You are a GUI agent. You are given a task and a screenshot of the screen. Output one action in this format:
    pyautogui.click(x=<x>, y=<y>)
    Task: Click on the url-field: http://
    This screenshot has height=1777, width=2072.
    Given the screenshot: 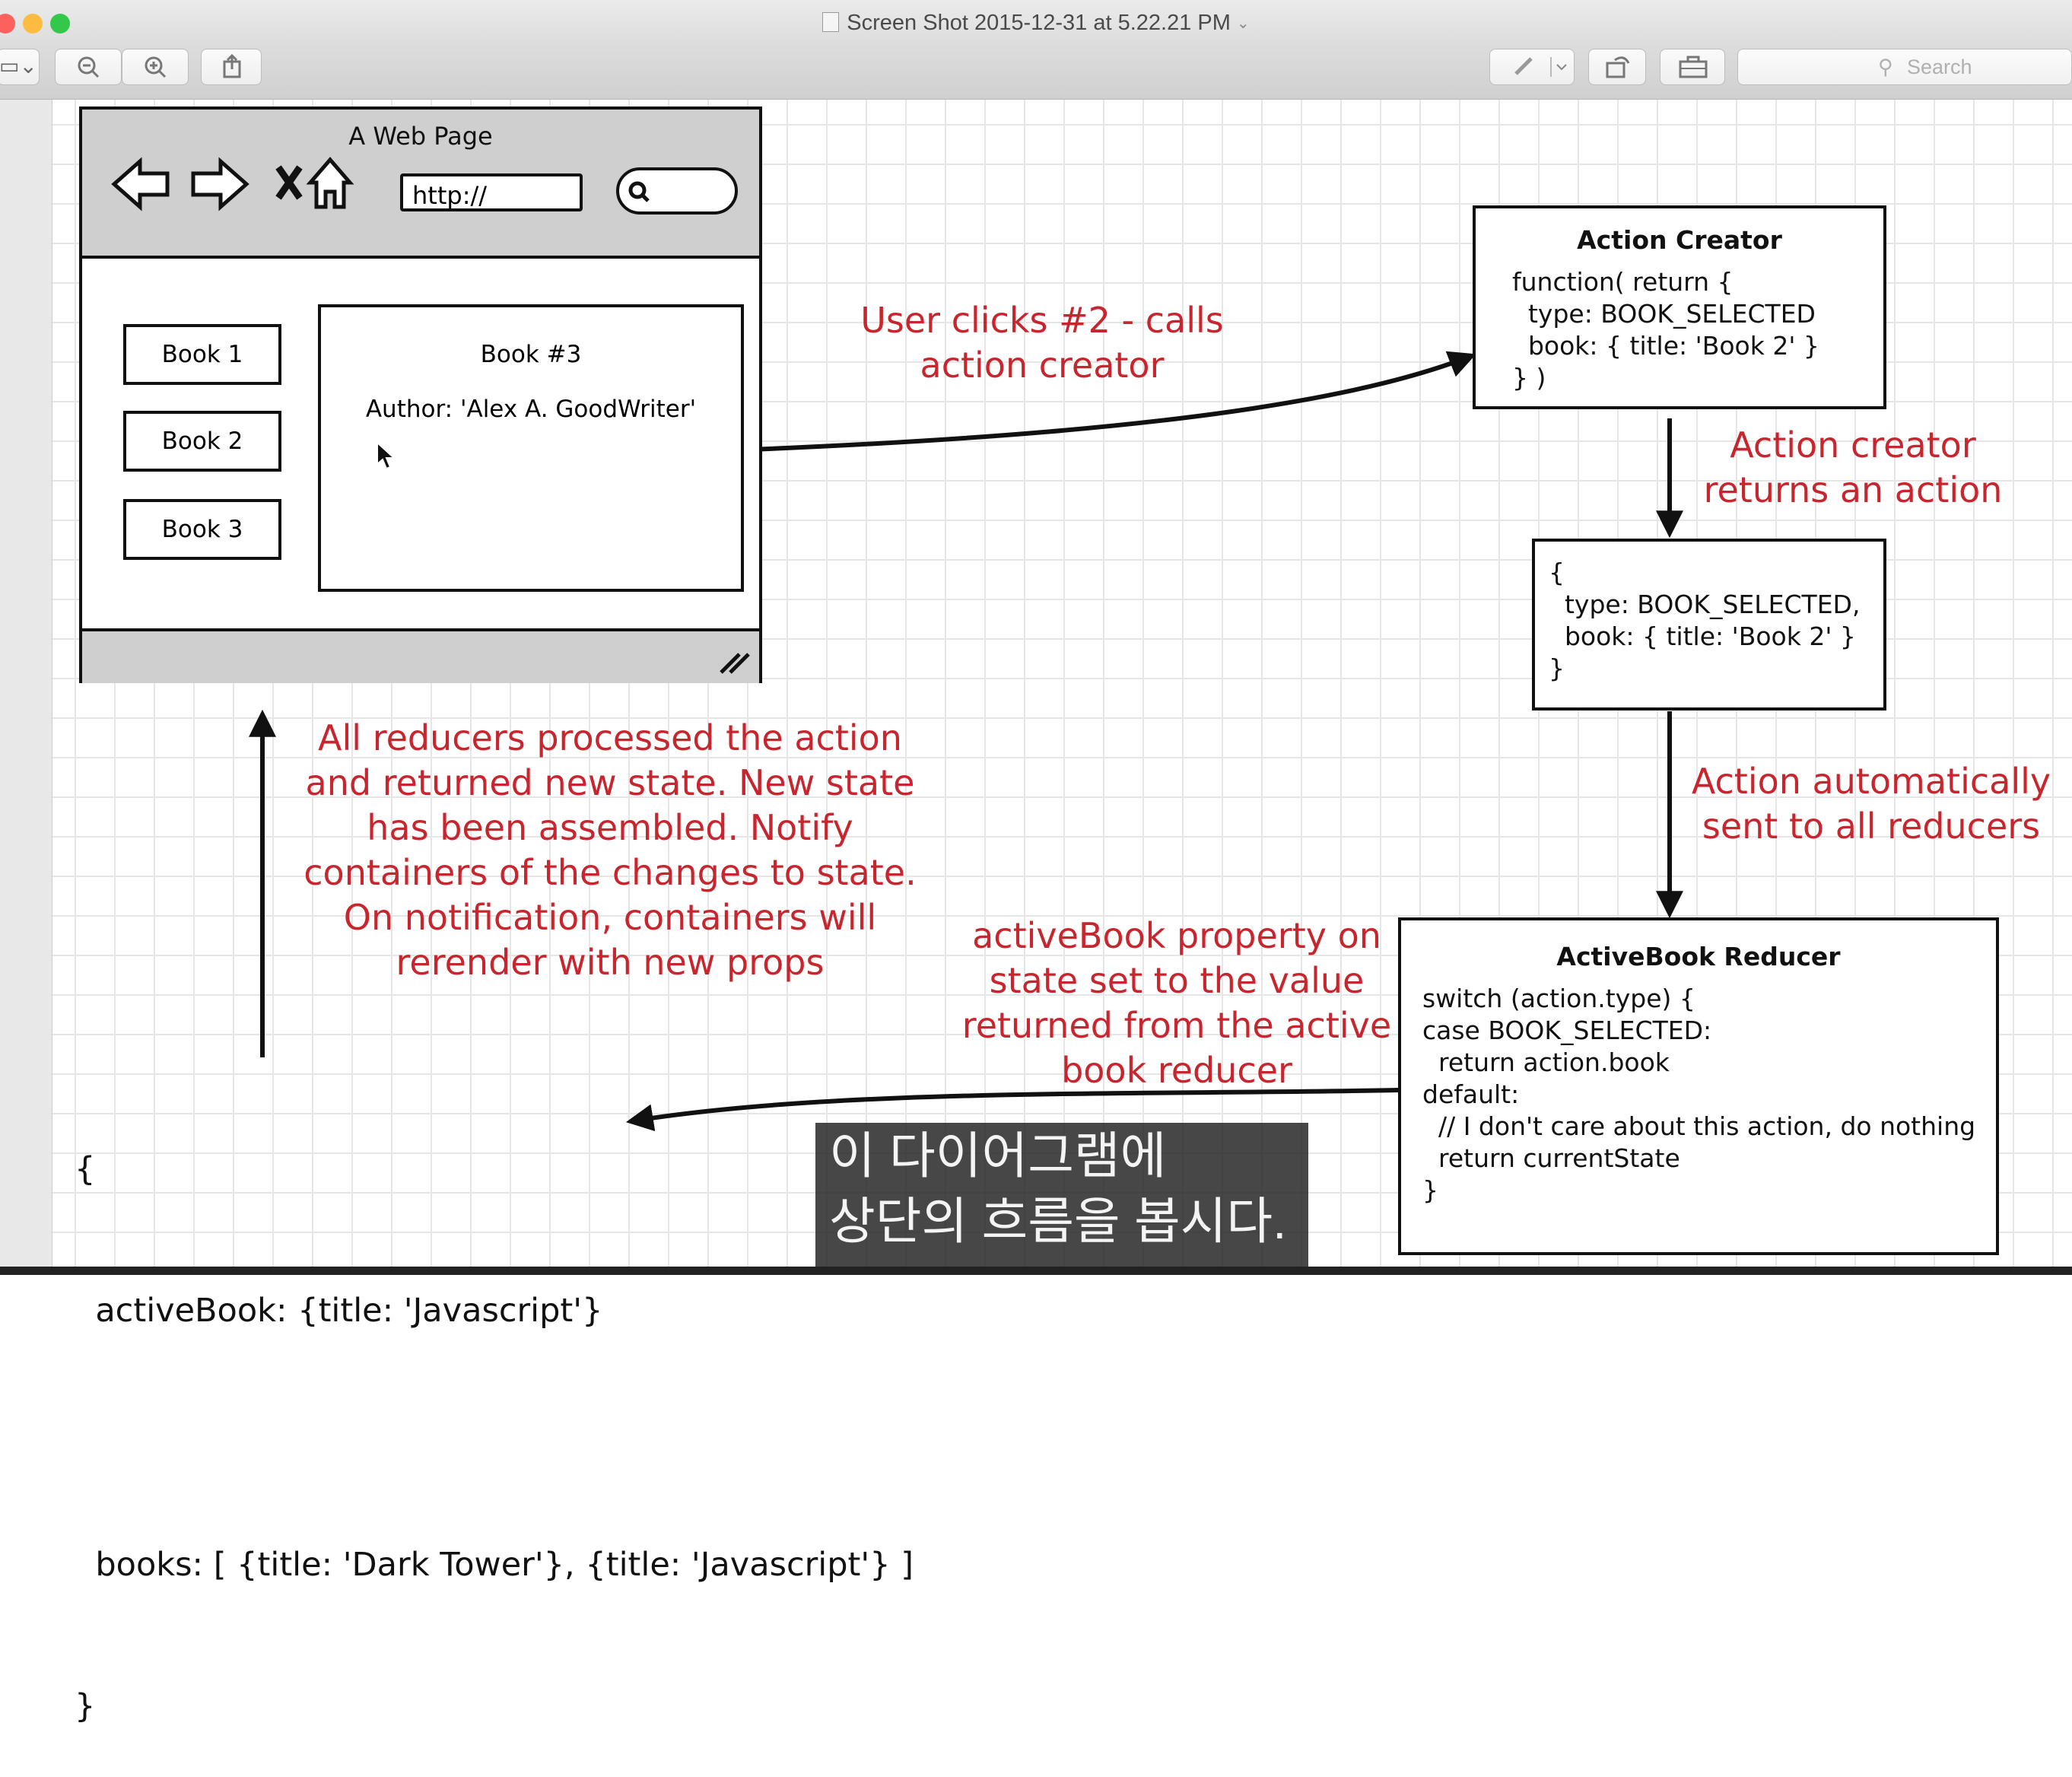 What is the action you would take?
    pyautogui.click(x=491, y=192)
    